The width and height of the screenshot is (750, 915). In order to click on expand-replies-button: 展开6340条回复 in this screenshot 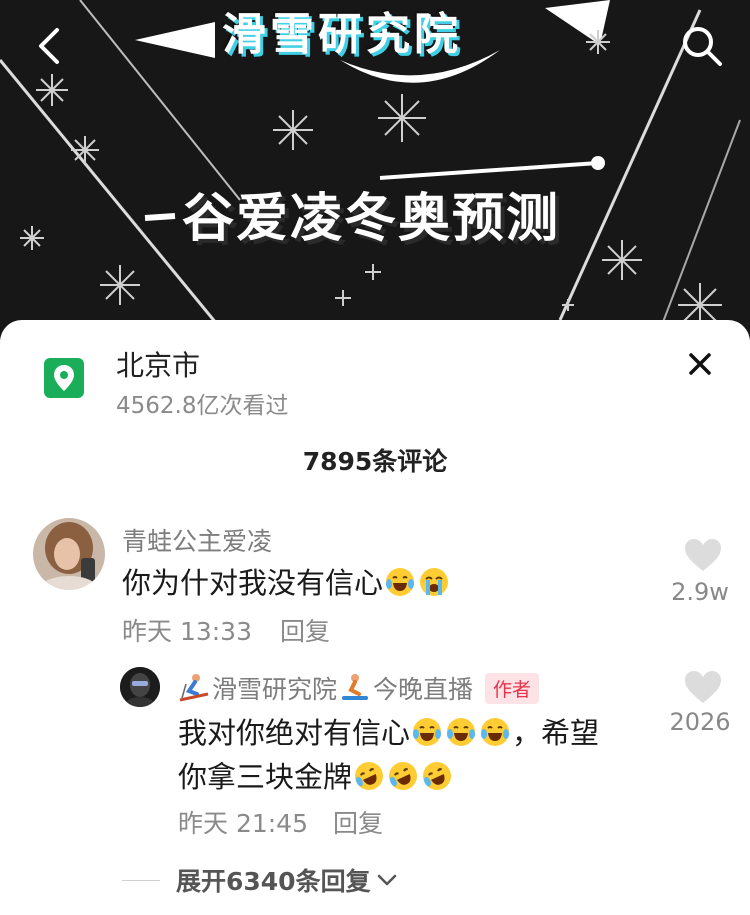, I will do `click(287, 880)`.